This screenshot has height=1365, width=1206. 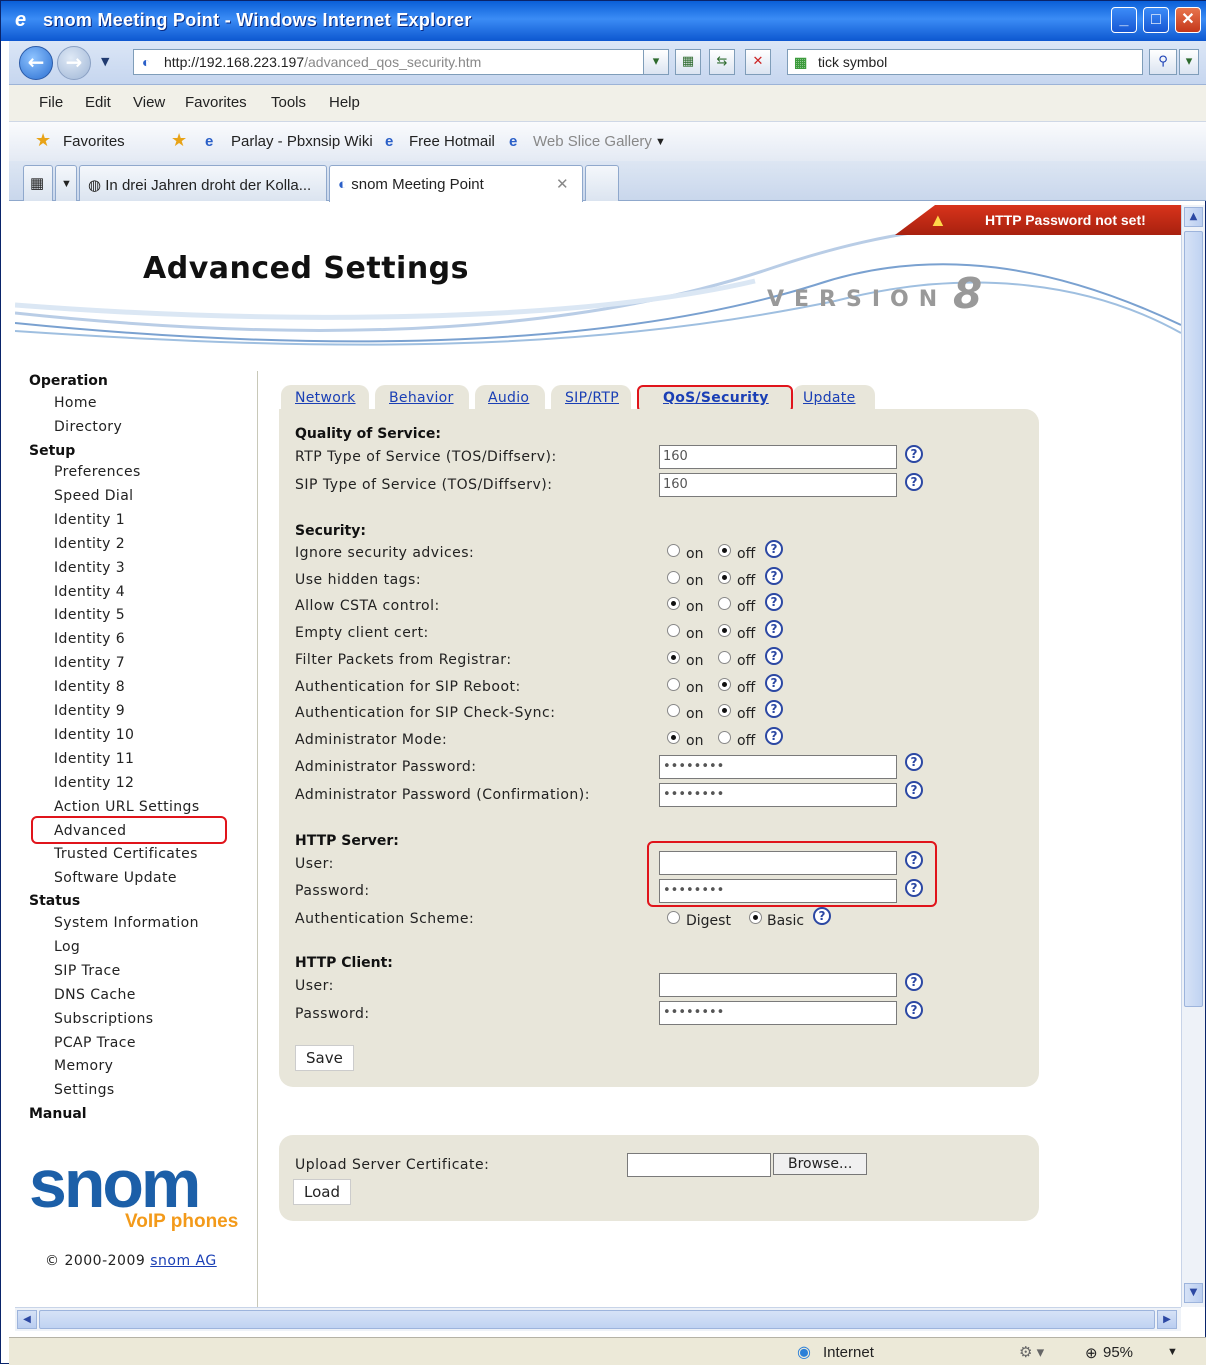 What do you see at coordinates (758, 62) in the screenshot?
I see `stop-icon: ✕` at bounding box center [758, 62].